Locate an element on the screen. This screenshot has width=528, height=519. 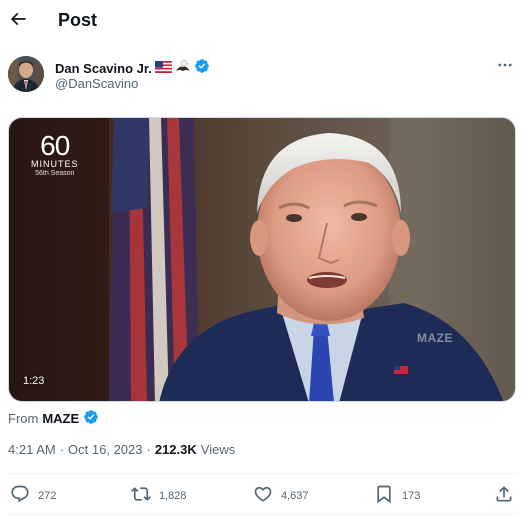
post-meta: 4:21 AM · Oct 16, 2023 · 212.3K Views is located at coordinates (121, 449).